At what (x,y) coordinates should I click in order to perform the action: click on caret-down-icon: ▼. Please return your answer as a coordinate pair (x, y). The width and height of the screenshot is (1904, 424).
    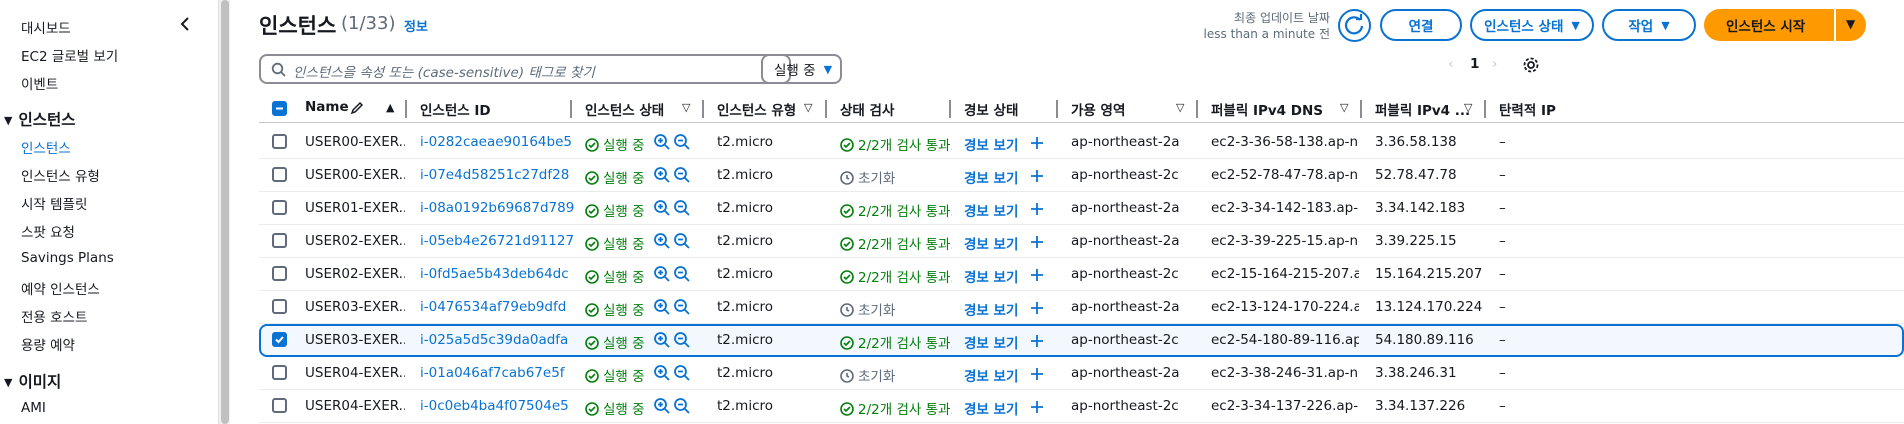
    Looking at the image, I should click on (1850, 24).